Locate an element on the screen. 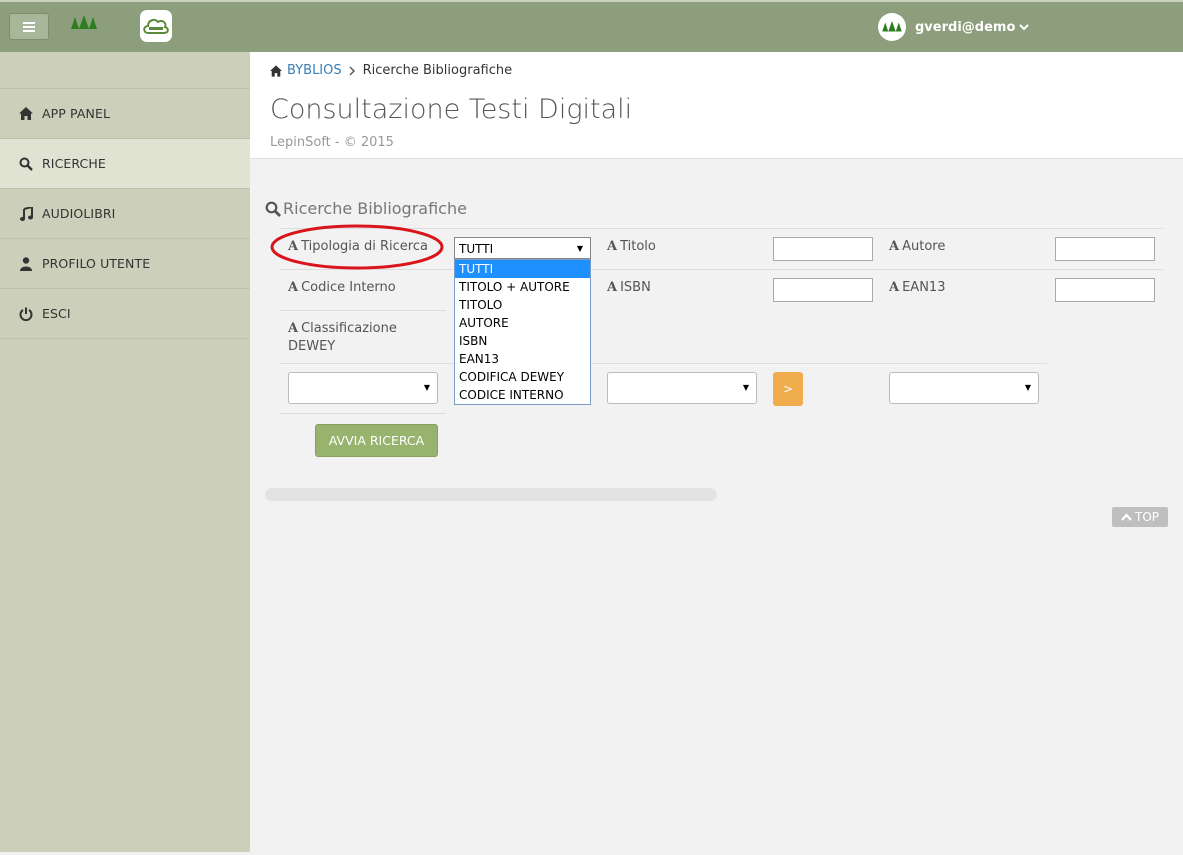  breadcrumb: BYBLIOS Ricerche Bibliografiche is located at coordinates (391, 70).